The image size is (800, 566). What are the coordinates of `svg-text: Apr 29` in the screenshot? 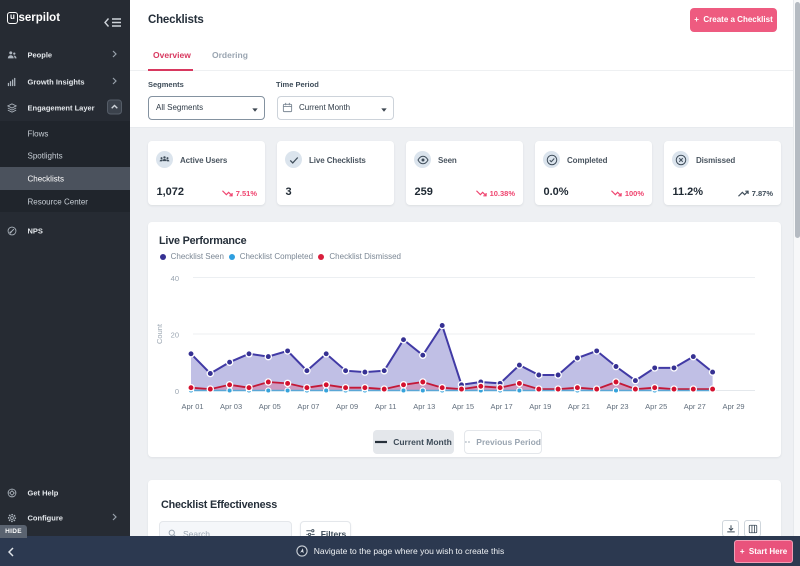 It's located at (733, 406).